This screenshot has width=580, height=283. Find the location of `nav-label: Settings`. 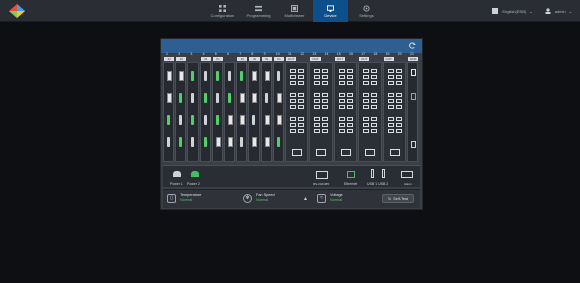

nav-label: Settings is located at coordinates (366, 15).